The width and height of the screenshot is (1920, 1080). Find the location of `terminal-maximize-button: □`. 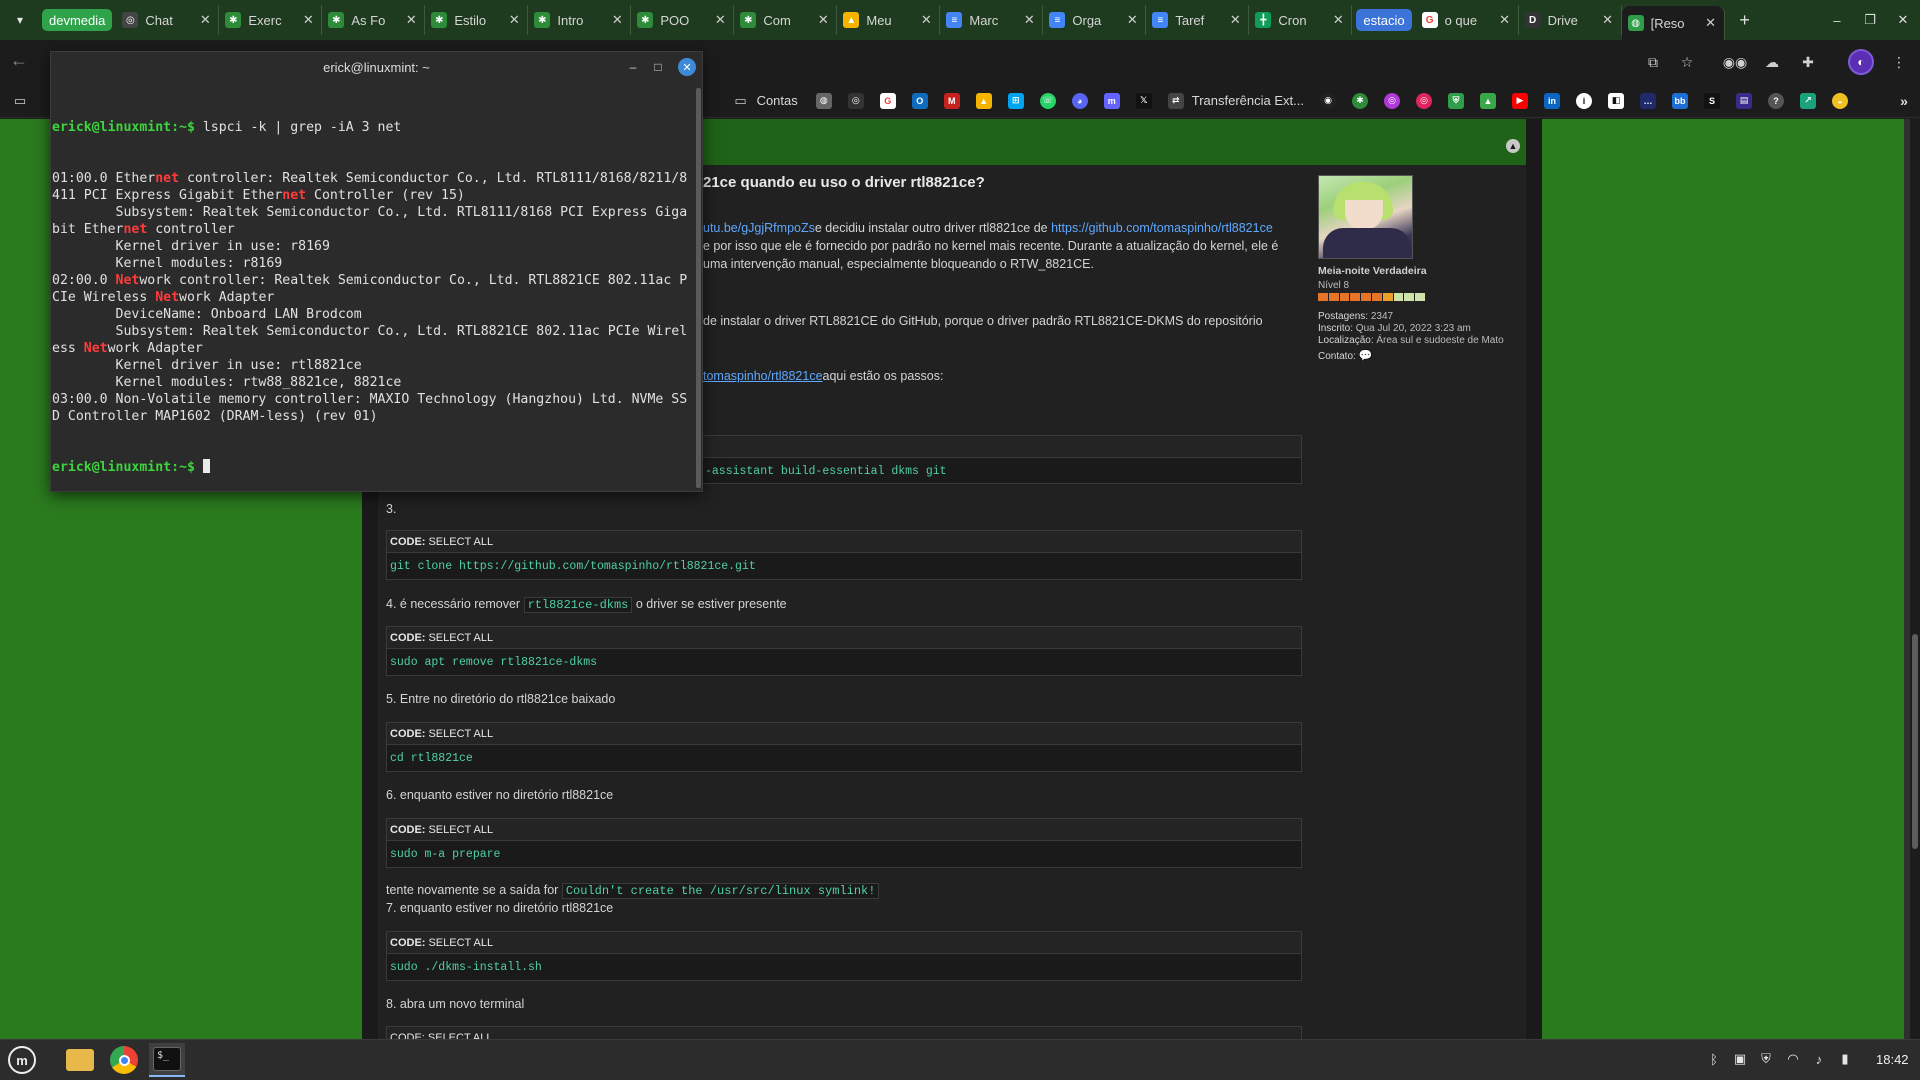

terminal-maximize-button: □ is located at coordinates (658, 67).